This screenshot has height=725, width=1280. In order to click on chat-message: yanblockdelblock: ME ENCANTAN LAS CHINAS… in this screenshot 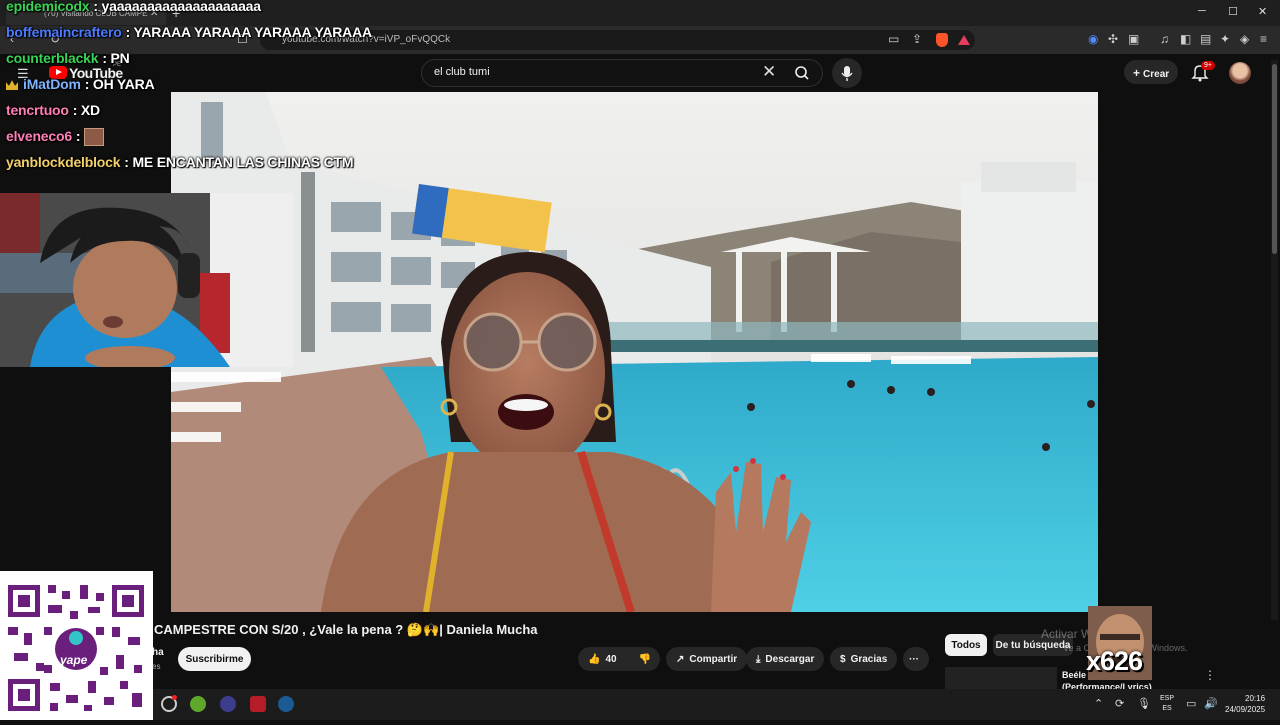, I will do `click(180, 162)`.